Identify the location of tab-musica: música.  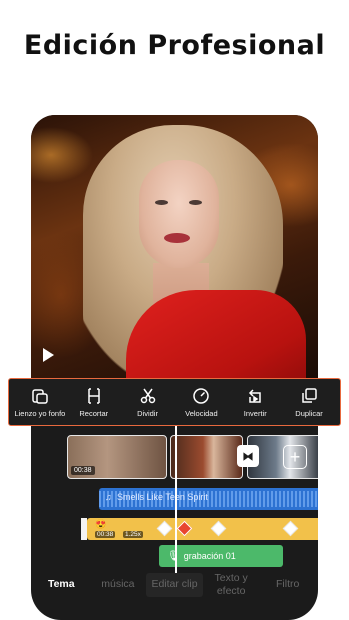
(118, 584).